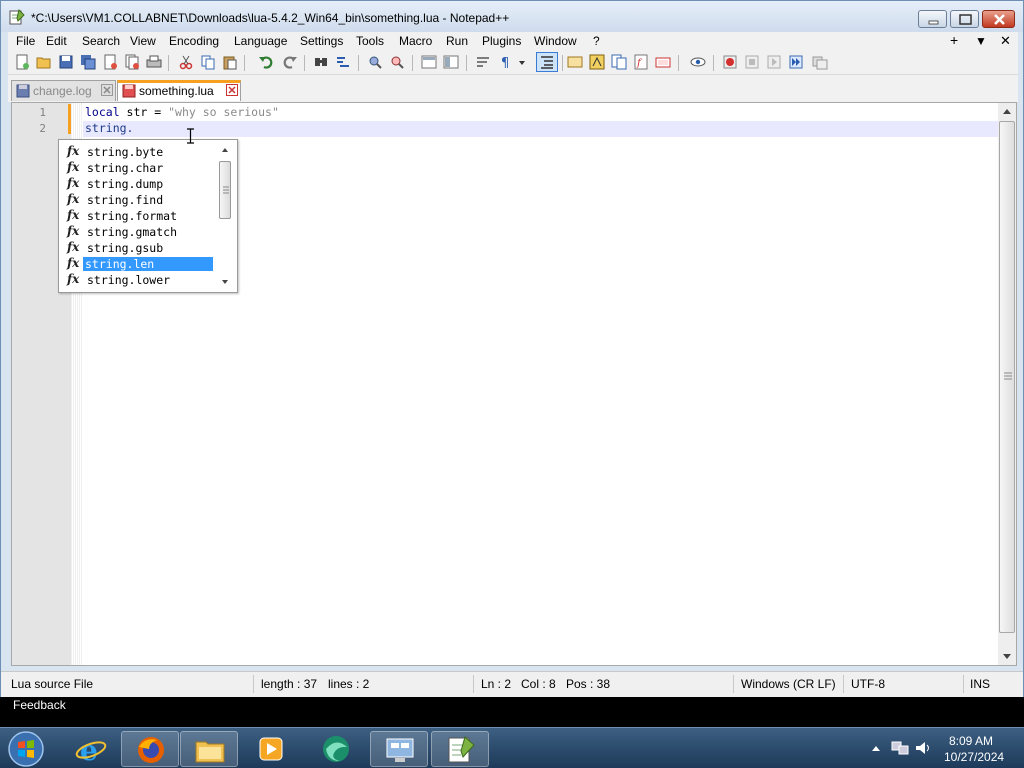 The image size is (1024, 768). I want to click on redo-icon, so click(290, 62).